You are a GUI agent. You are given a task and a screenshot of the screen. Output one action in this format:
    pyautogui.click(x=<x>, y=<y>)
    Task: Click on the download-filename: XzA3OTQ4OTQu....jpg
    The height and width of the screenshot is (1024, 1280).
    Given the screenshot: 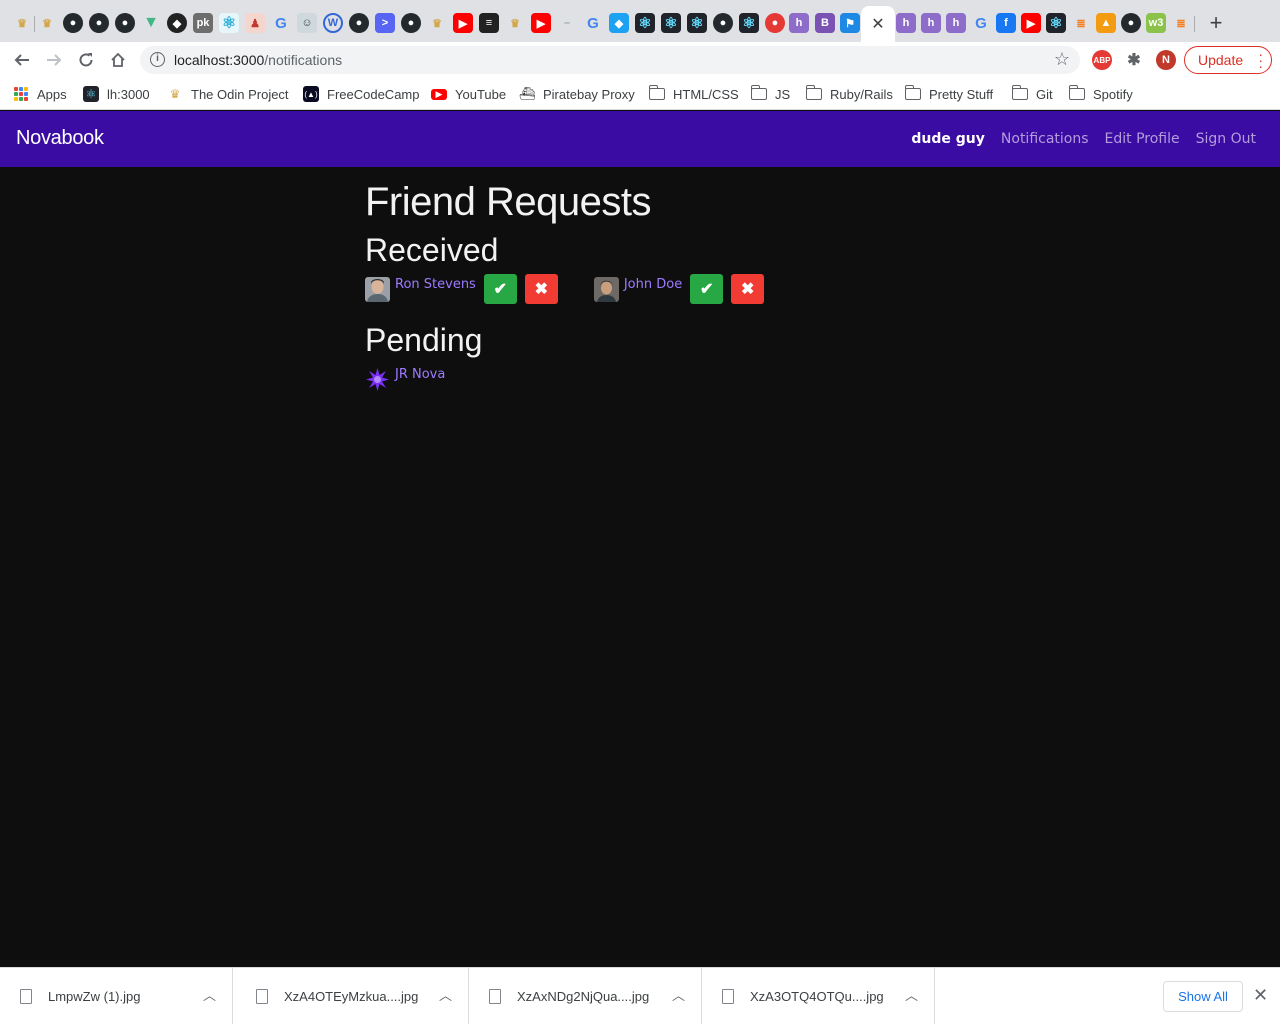 What is the action you would take?
    pyautogui.click(x=817, y=996)
    